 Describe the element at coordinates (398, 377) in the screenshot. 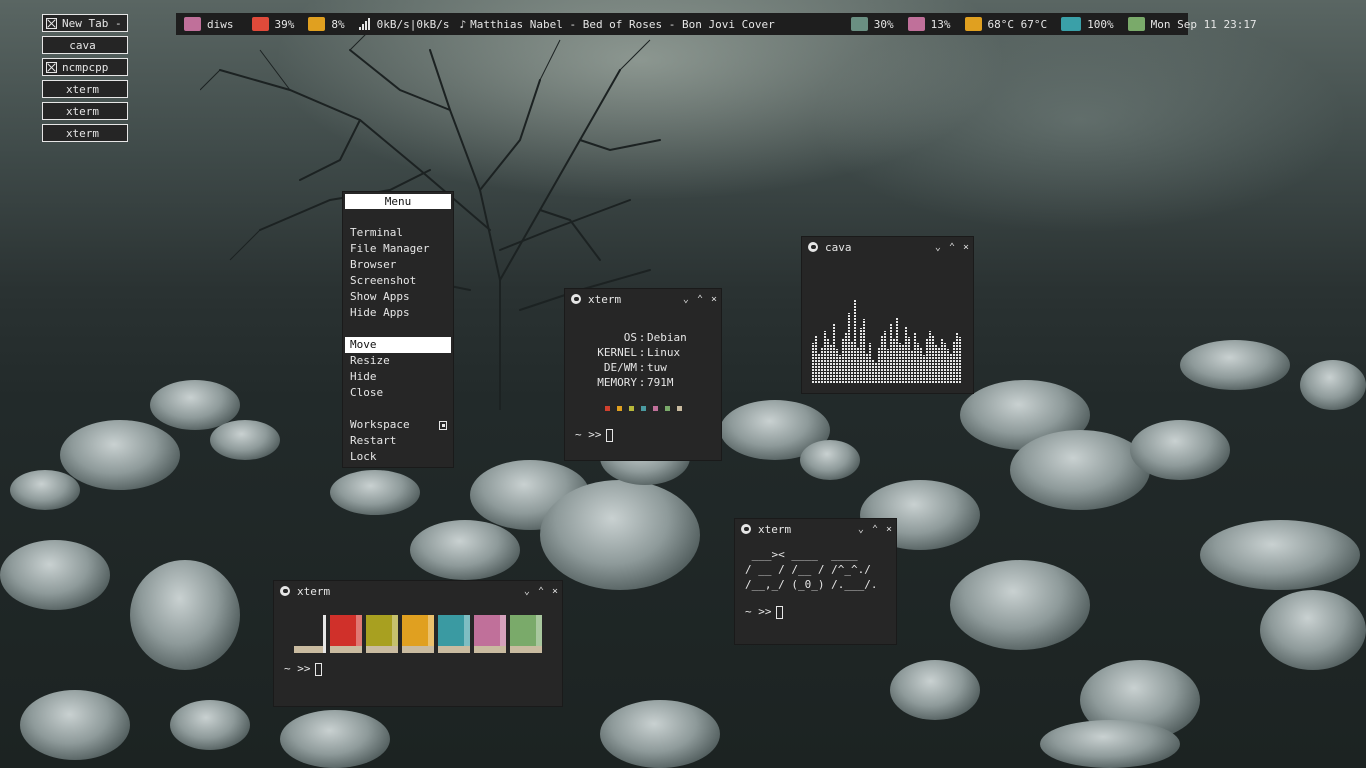

I see `menu-item-hide: Hide` at that location.